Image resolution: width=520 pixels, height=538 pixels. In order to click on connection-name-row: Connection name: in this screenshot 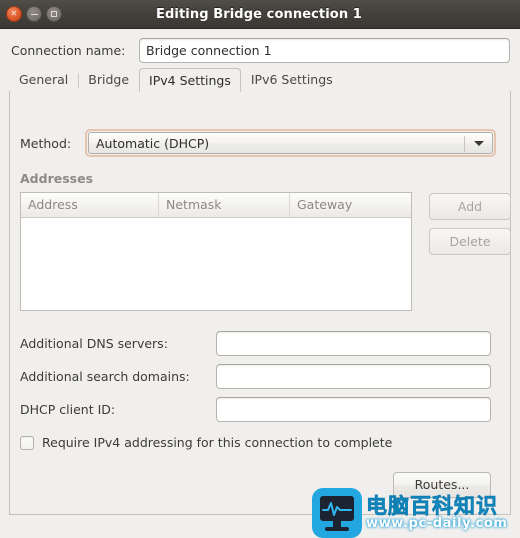, I will do `click(260, 50)`.